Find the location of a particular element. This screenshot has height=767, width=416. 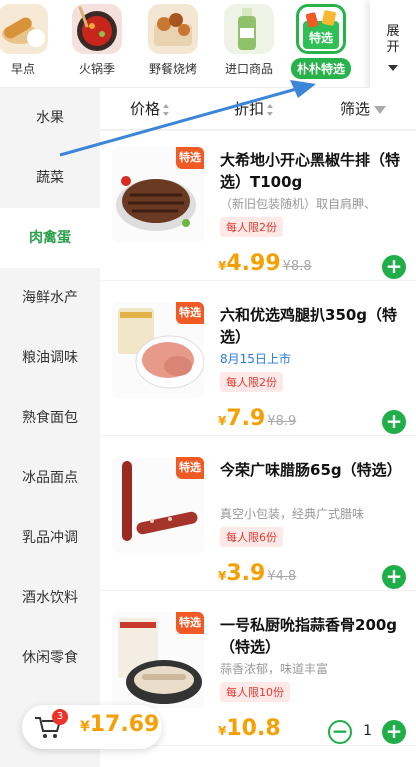

sort-discount-button: 折扣 is located at coordinates (254, 108).